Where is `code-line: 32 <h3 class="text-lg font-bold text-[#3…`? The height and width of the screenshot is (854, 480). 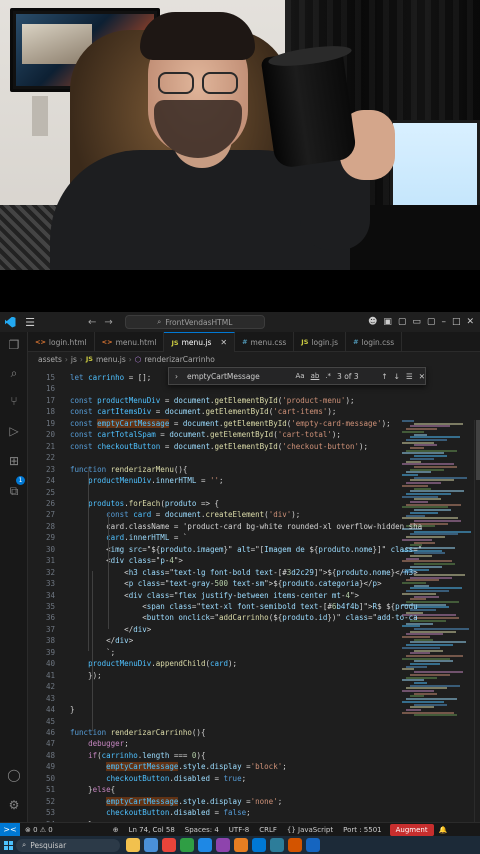
code-line: 32 <h3 class="text-lg font-bold text-[#3… is located at coordinates (254, 572).